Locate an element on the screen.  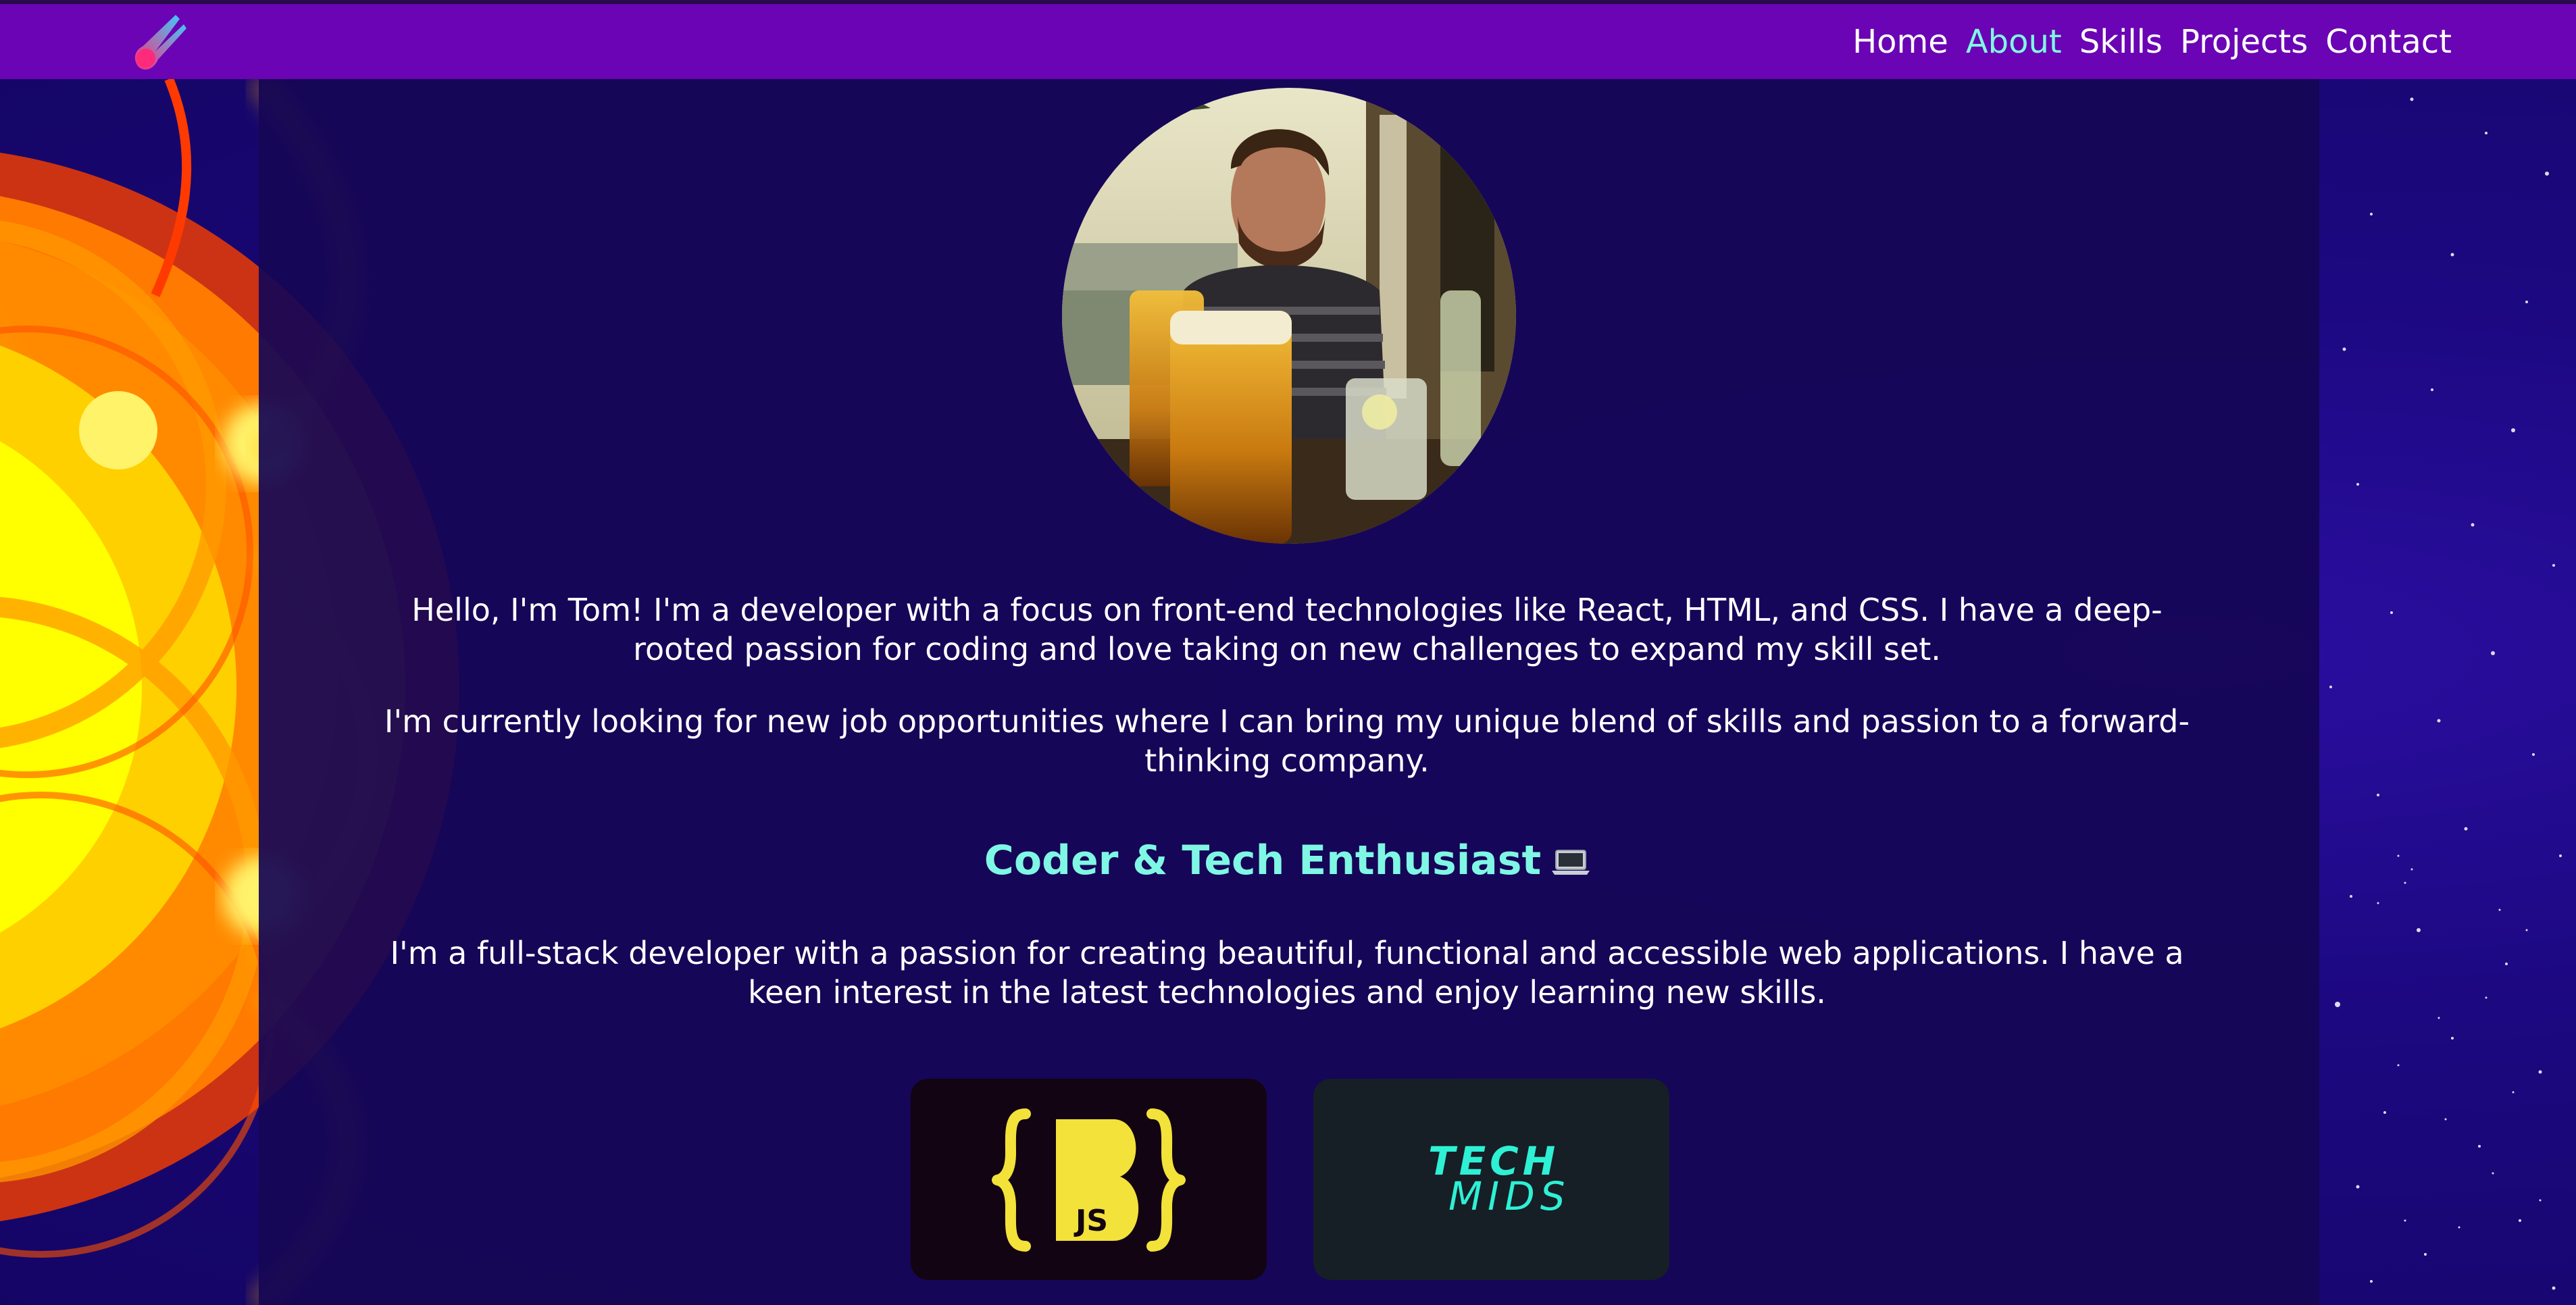
laptop-icon is located at coordinates (1571, 862).